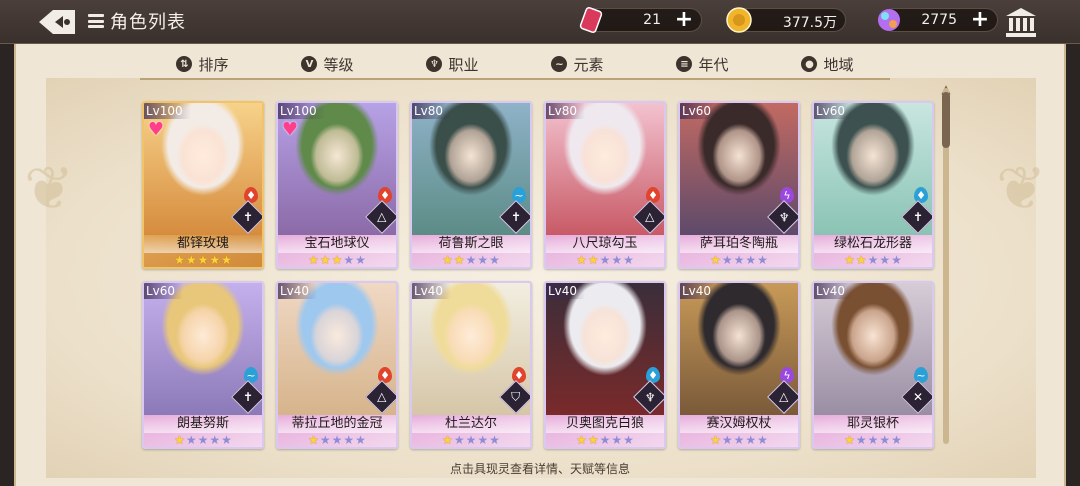 The width and height of the screenshot is (1080, 486). Describe the element at coordinates (301, 111) in the screenshot. I see `level-badge: Lv100` at that location.